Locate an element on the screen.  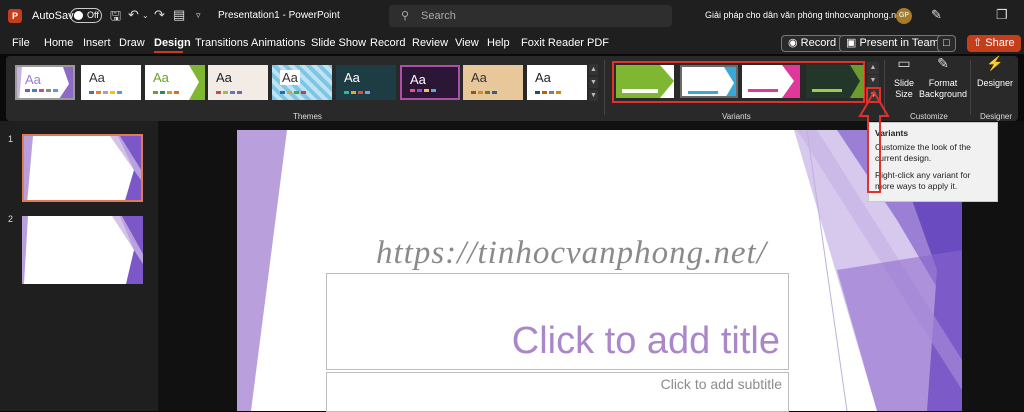
tab-animations: Animations is located at coordinates (278, 43).